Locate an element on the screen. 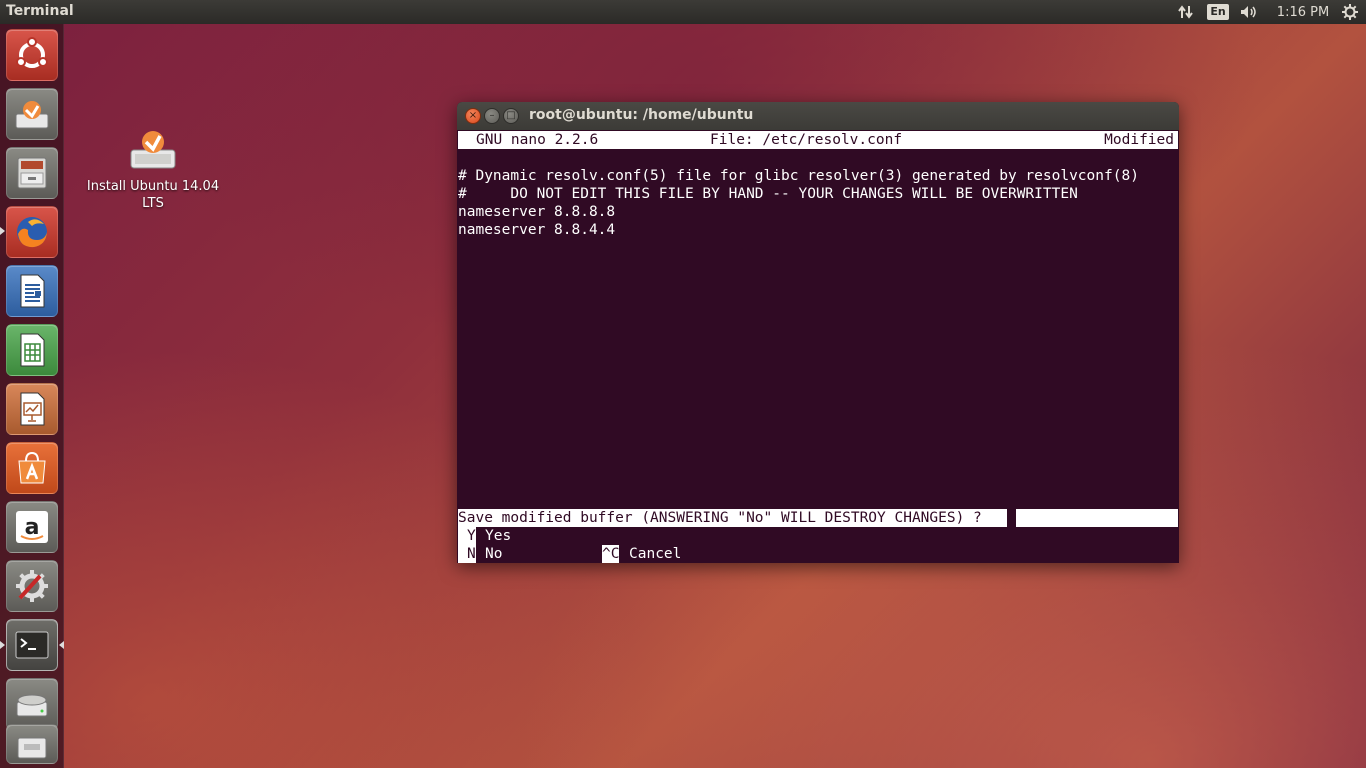 The width and height of the screenshot is (1366, 768). no-shortcut-key: N is located at coordinates (467, 554).